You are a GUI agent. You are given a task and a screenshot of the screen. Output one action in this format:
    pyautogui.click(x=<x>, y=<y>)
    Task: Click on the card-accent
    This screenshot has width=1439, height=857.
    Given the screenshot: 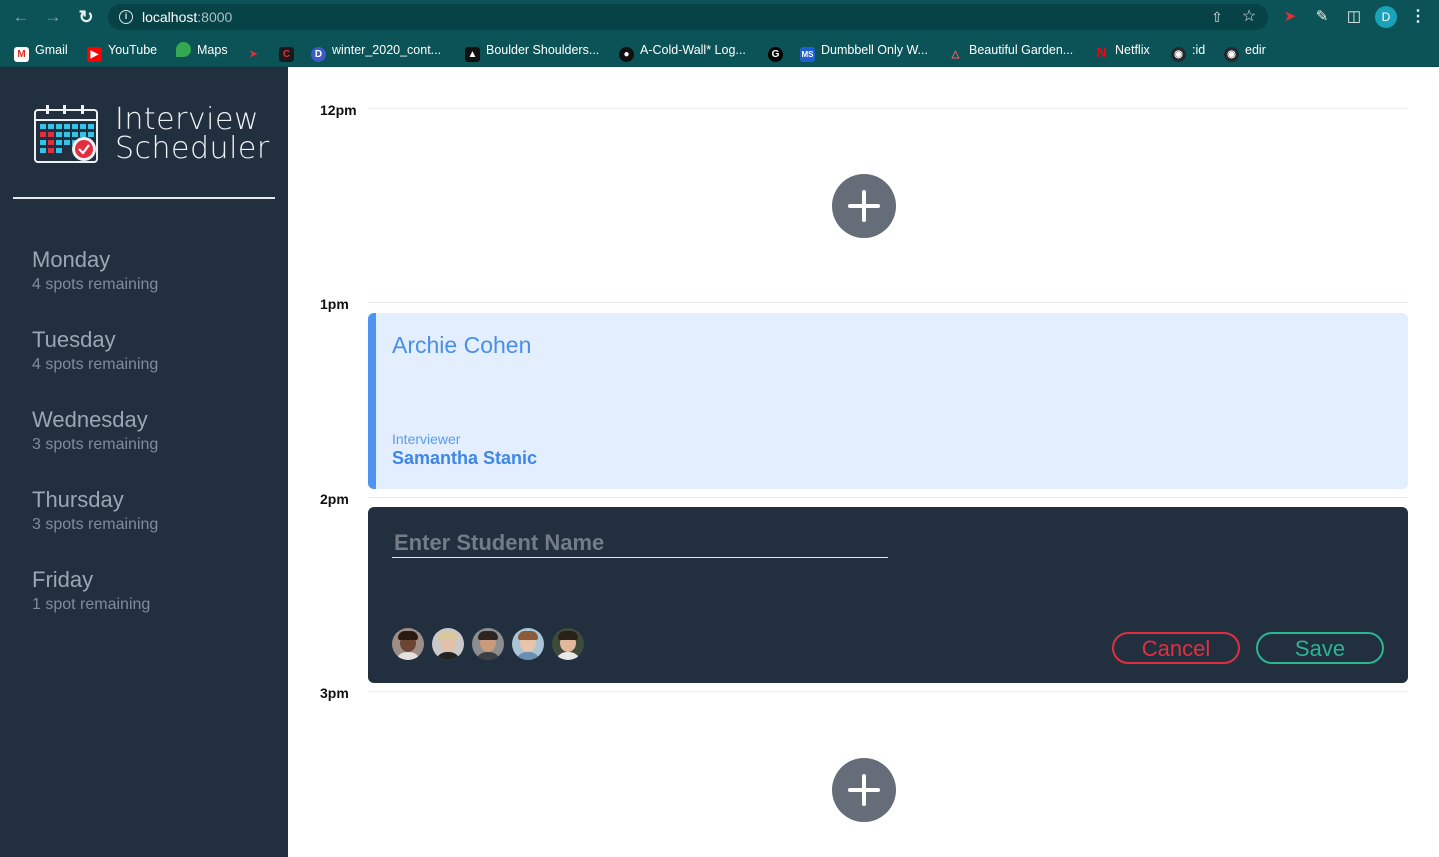 What is the action you would take?
    pyautogui.click(x=372, y=401)
    